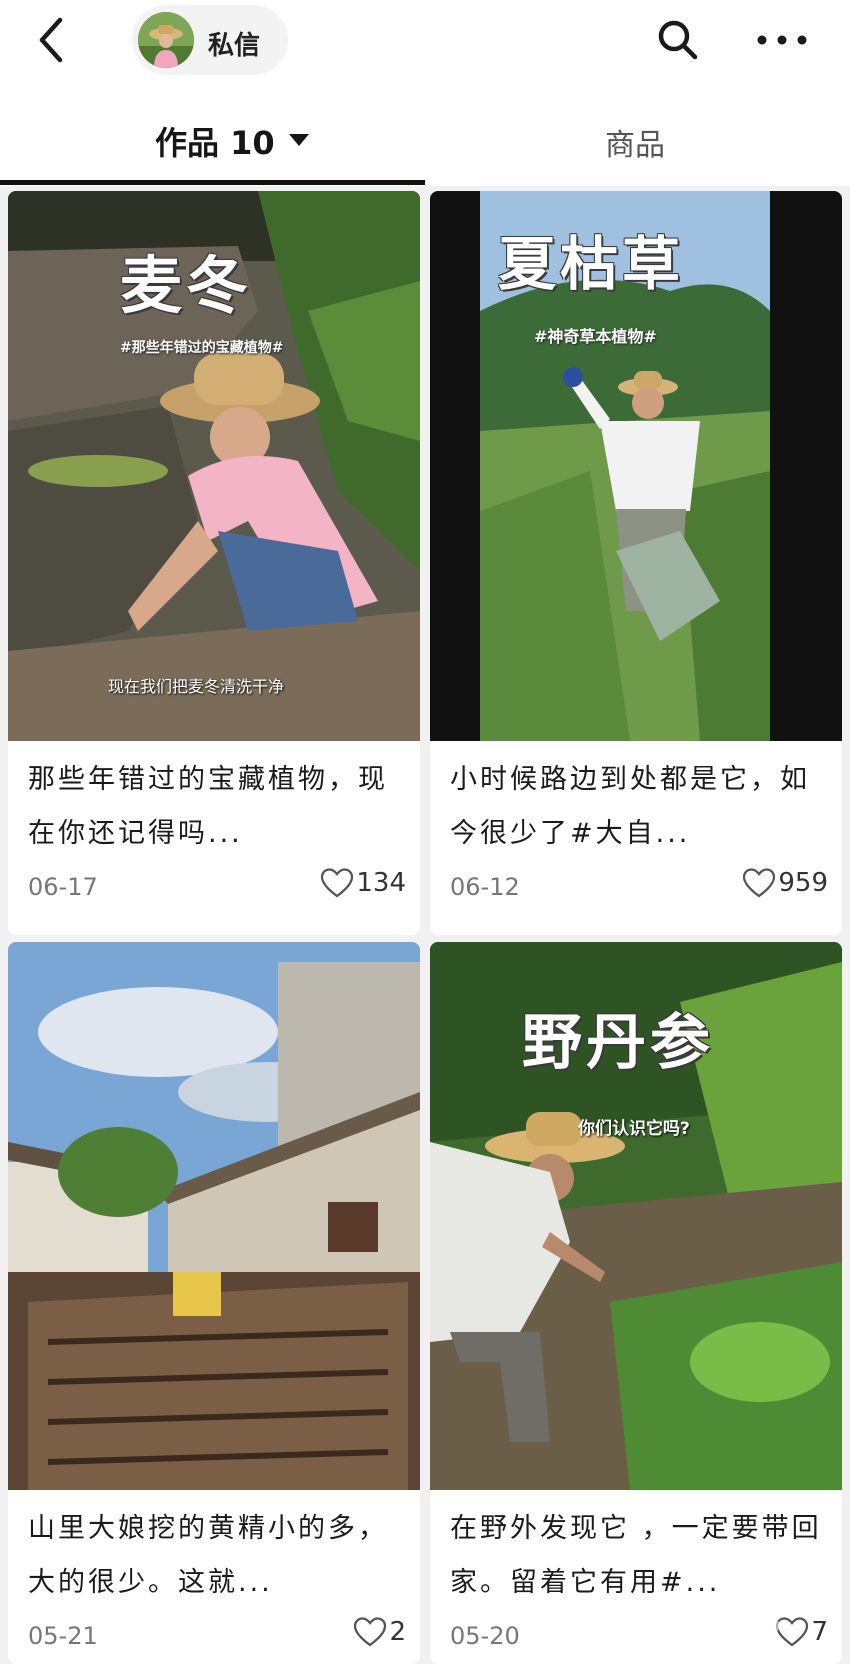 This screenshot has width=850, height=1664. I want to click on tab-works-label: 作品 10, so click(215, 143).